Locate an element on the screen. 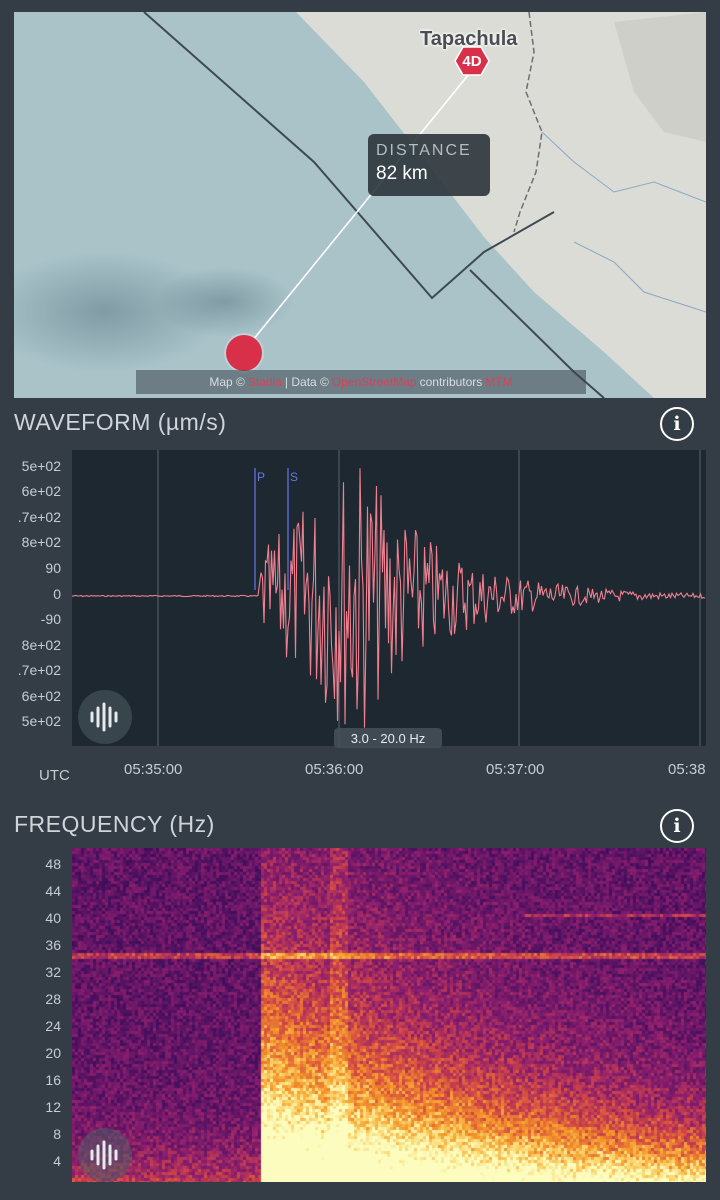 This screenshot has height=1200, width=720. waveform-audio-icon is located at coordinates (104, 717).